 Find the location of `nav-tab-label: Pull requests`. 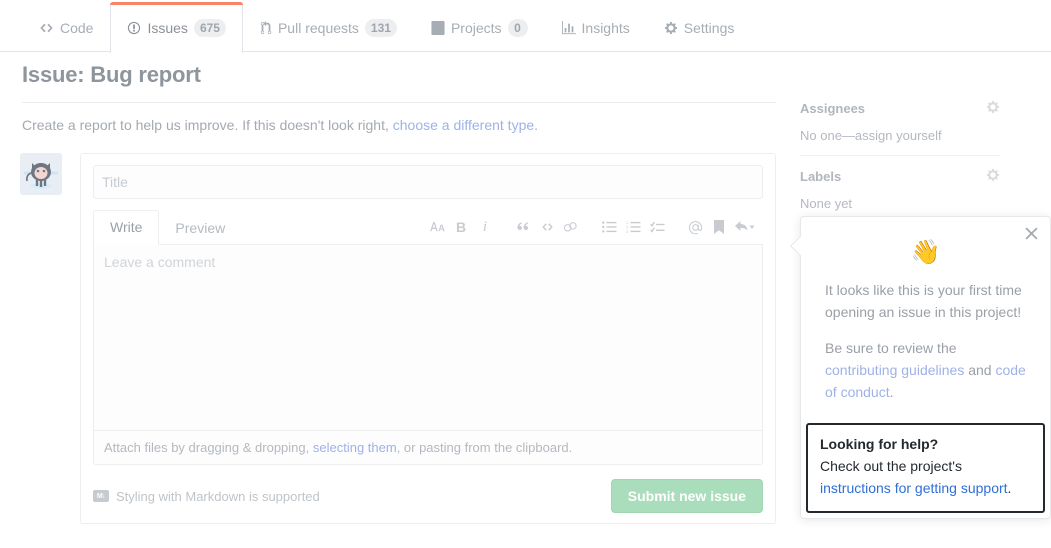

nav-tab-label: Pull requests is located at coordinates (318, 27).